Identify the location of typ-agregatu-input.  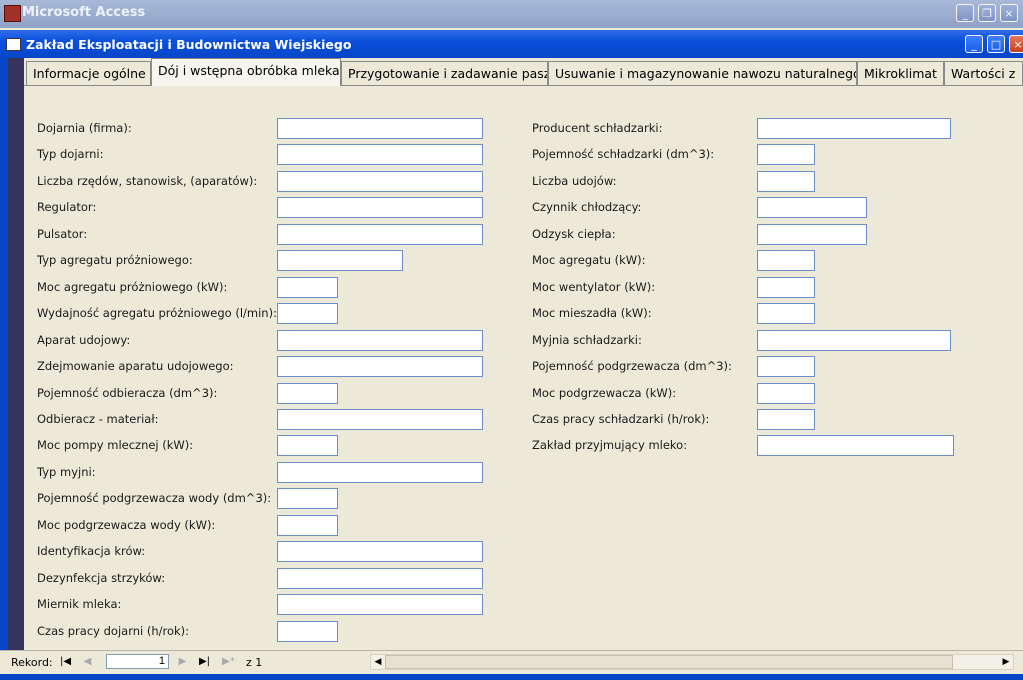
(340, 260).